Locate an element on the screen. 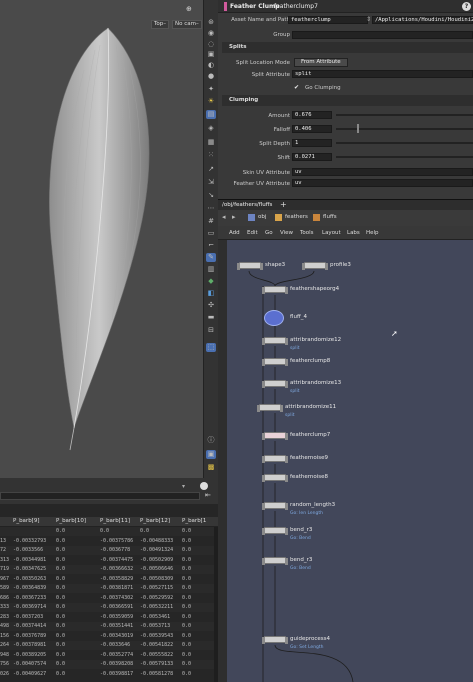  camera-menu-button: No cam– is located at coordinates (187, 24).